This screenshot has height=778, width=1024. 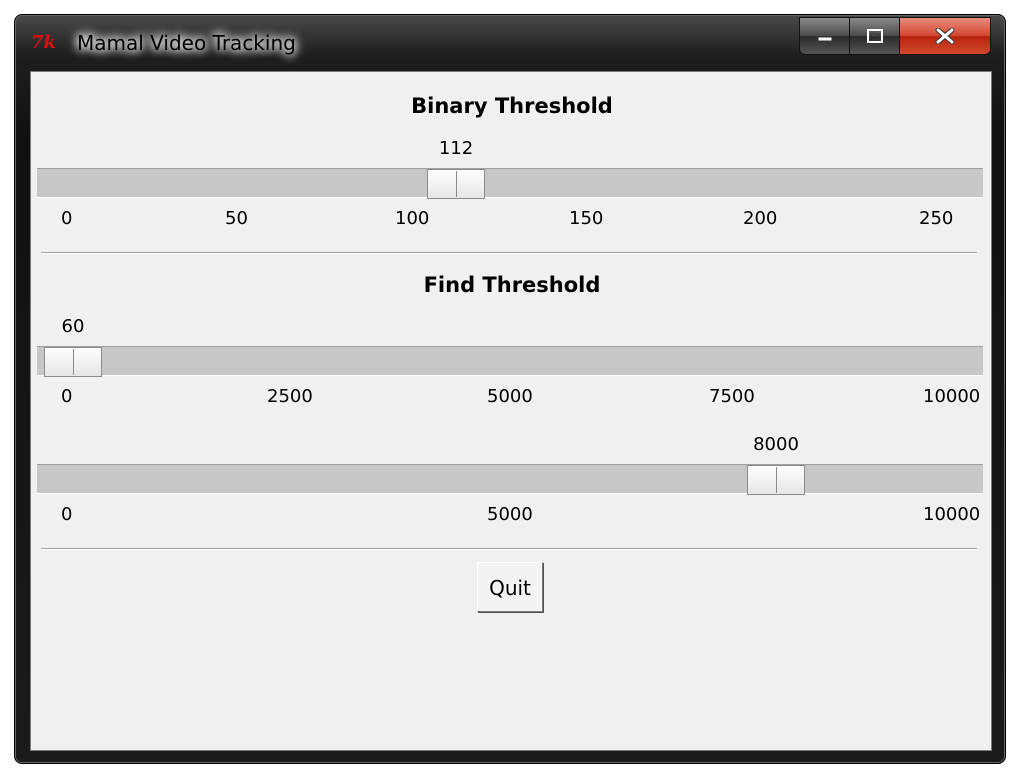 I want to click on close-button, so click(x=945, y=36).